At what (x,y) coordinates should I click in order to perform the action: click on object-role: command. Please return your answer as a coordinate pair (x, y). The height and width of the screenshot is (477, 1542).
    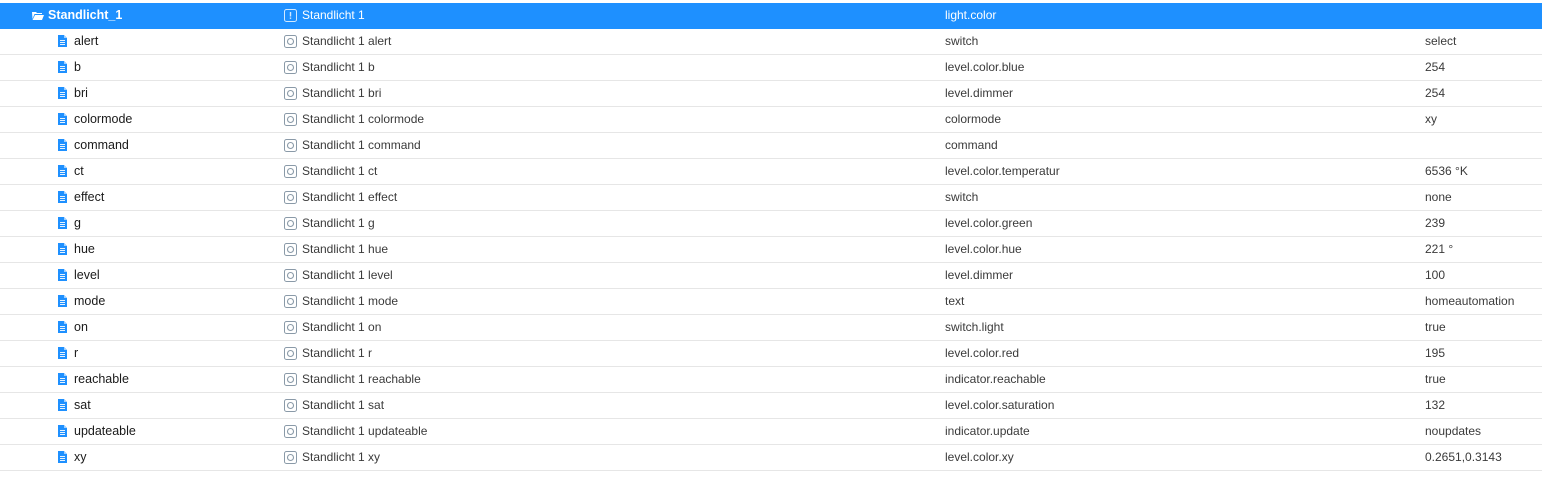
    Looking at the image, I should click on (971, 145).